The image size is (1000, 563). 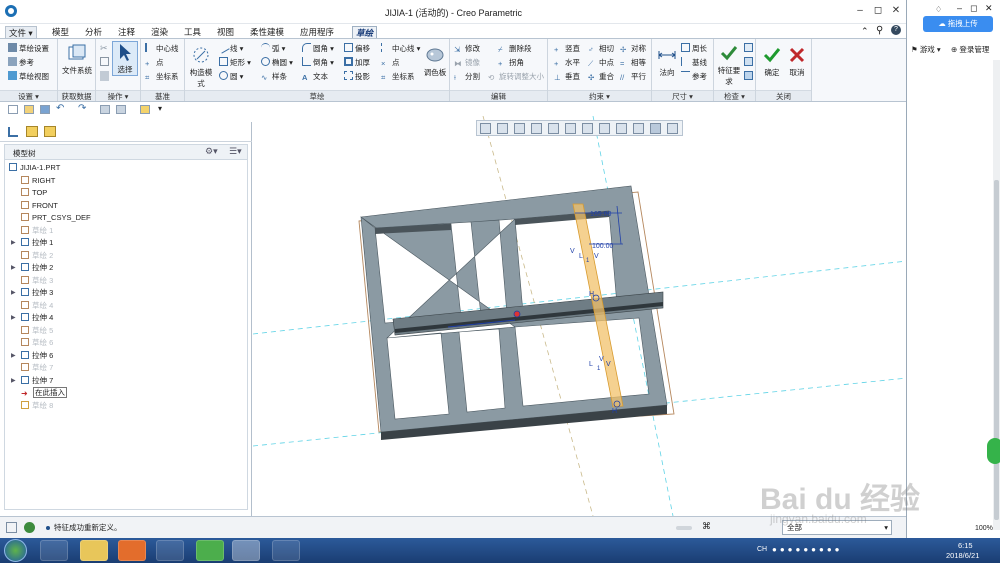 What do you see at coordinates (536, 128) in the screenshot?
I see `repaint-icon` at bounding box center [536, 128].